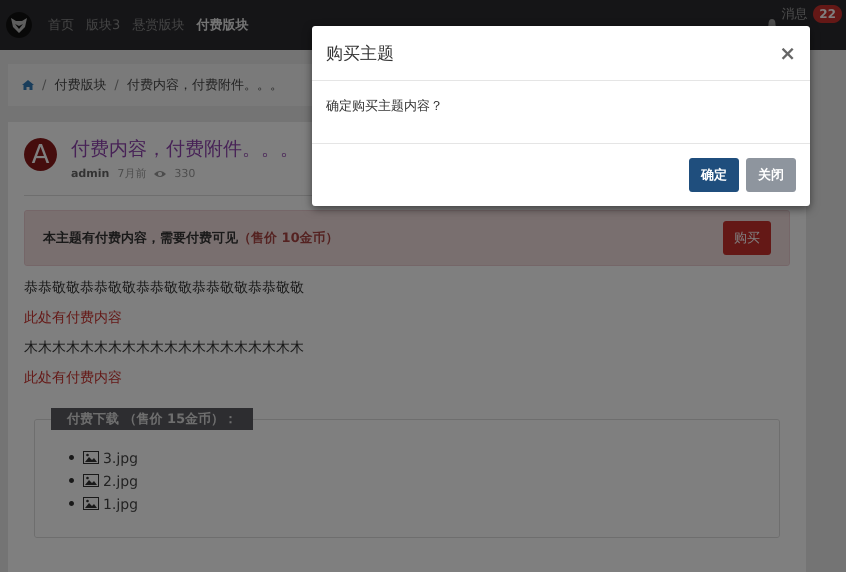 This screenshot has height=572, width=846. What do you see at coordinates (771, 175) in the screenshot?
I see `cancel-button: 关闭` at bounding box center [771, 175].